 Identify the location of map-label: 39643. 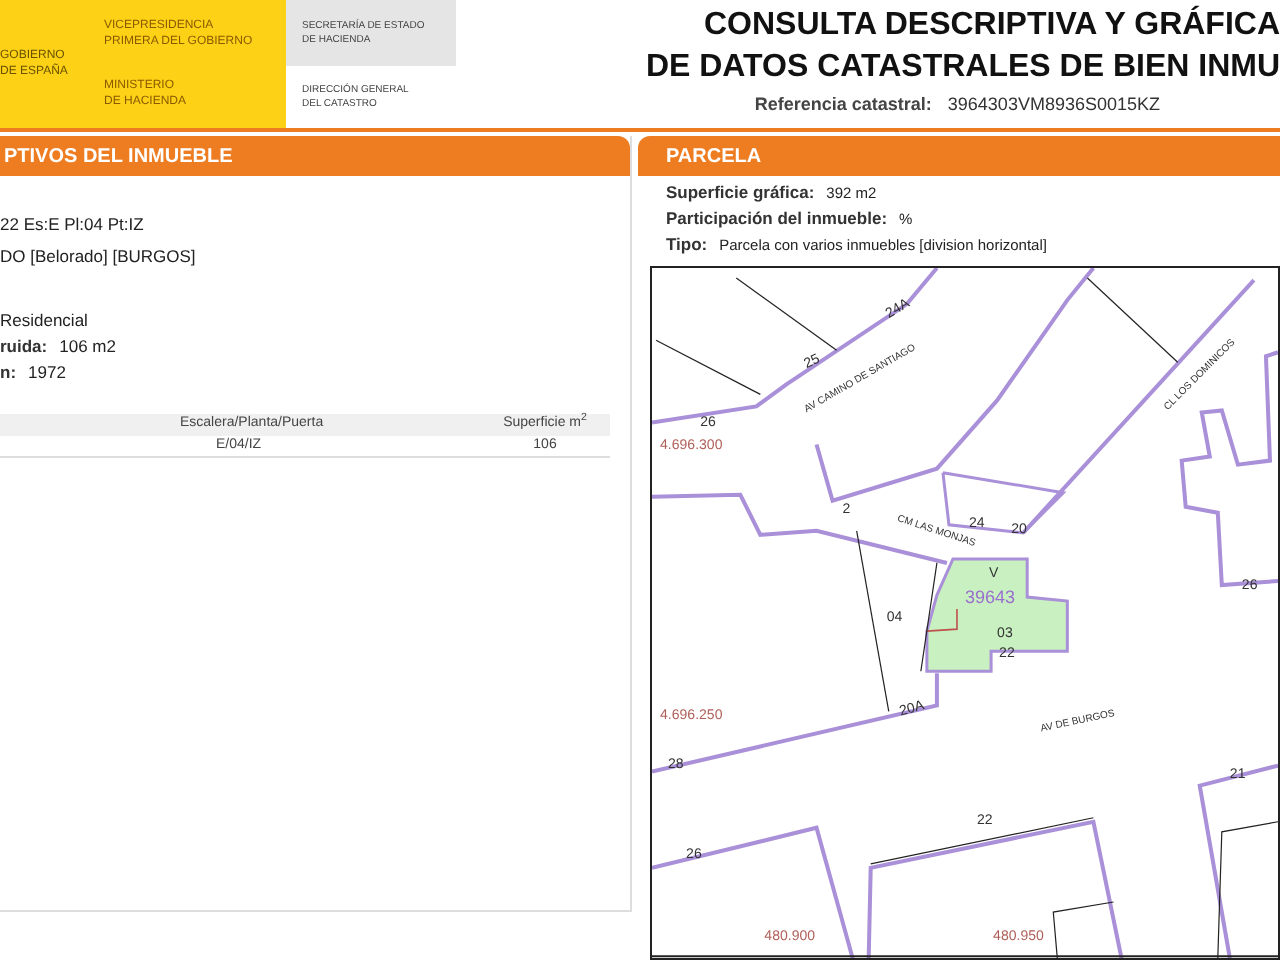
(990, 597).